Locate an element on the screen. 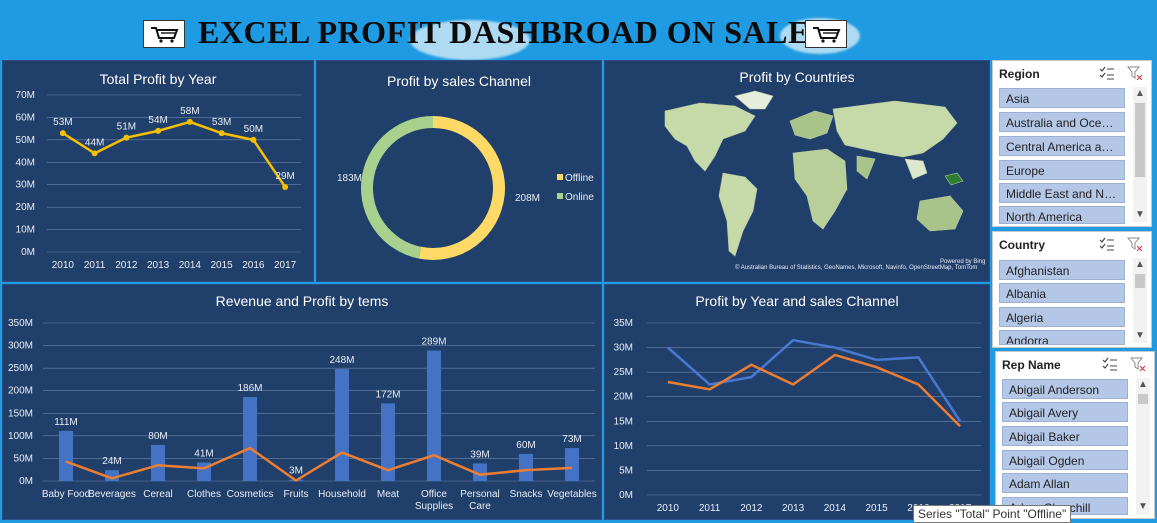 Image resolution: width=1157 pixels, height=523 pixels. slicer-item: Abigail Anderson is located at coordinates (1065, 389).